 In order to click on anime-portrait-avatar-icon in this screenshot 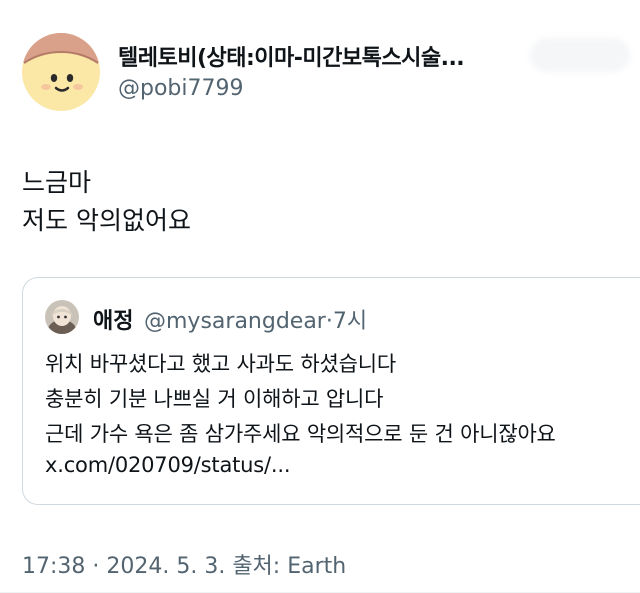, I will do `click(62, 317)`.